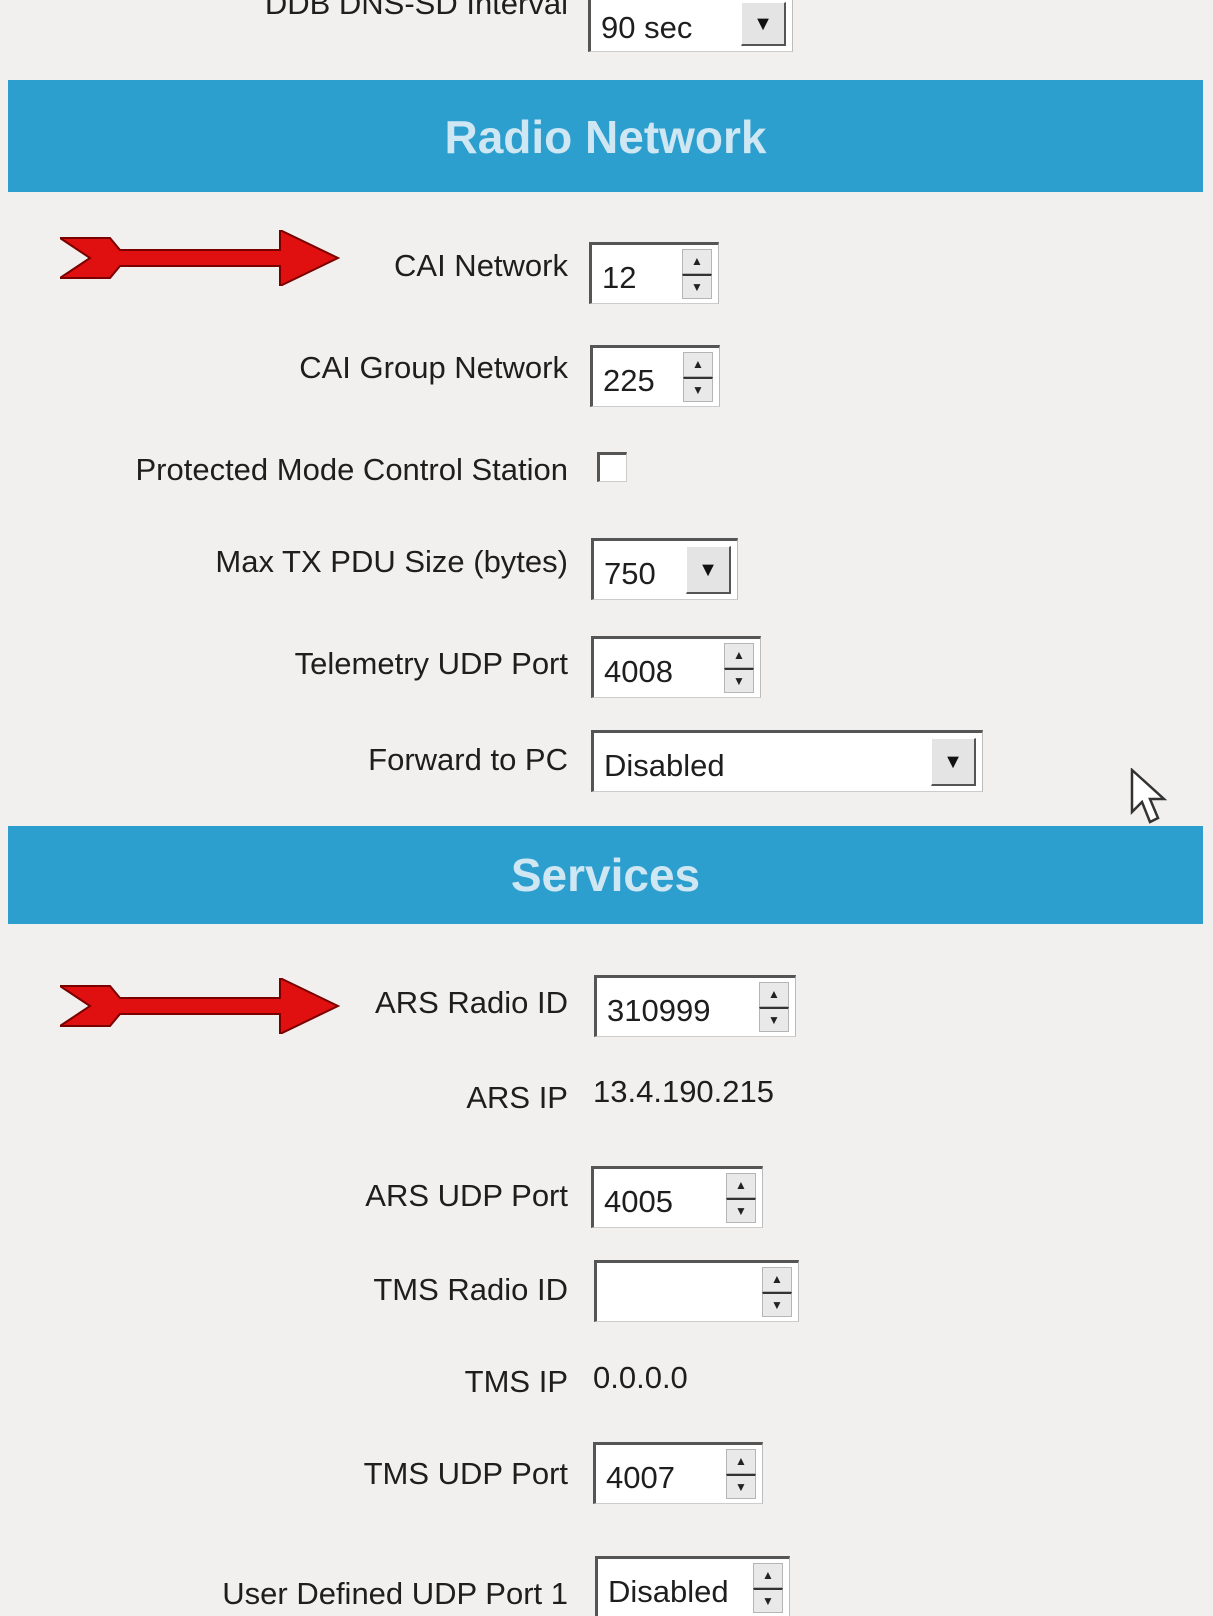  What do you see at coordinates (516, 1381) in the screenshot?
I see `tms-ip-label: TMS IP` at bounding box center [516, 1381].